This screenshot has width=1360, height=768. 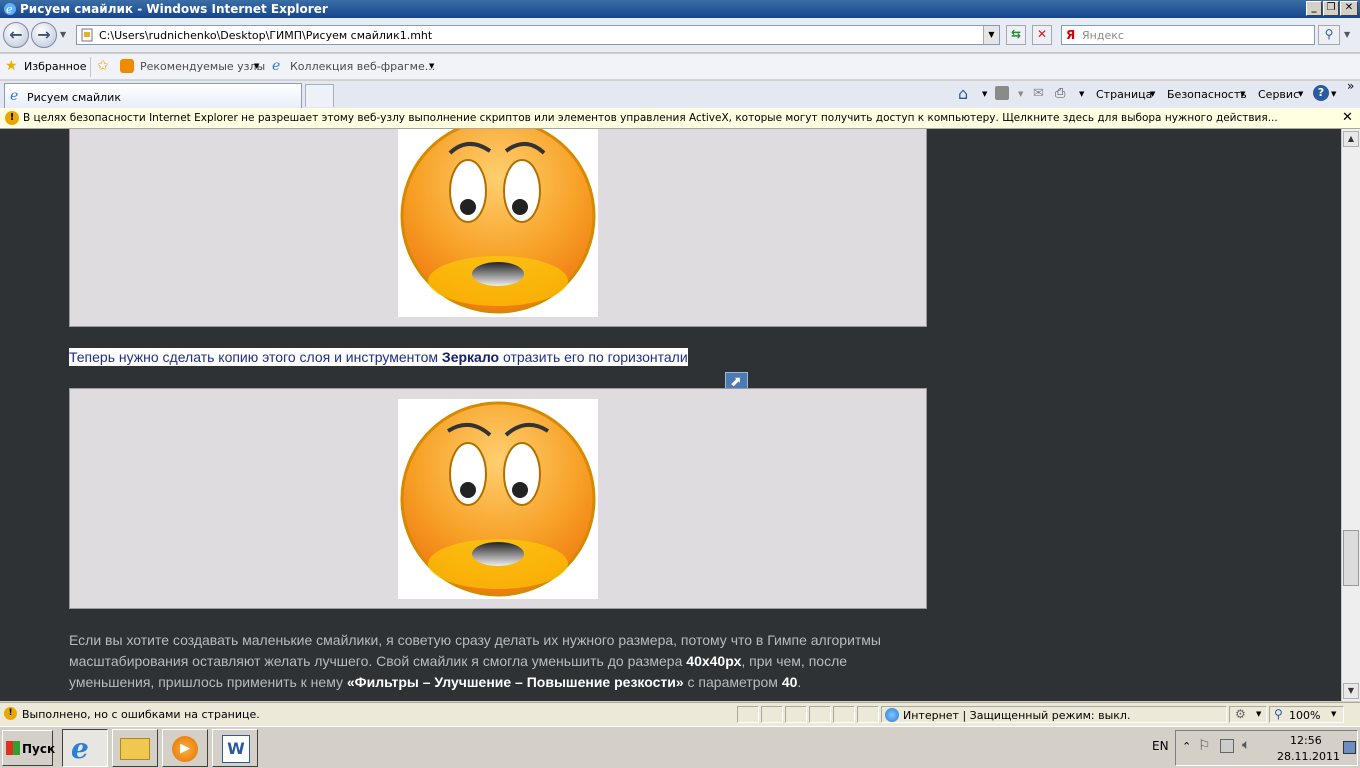 I want to click on warning-icon: !, so click(x=10, y=713).